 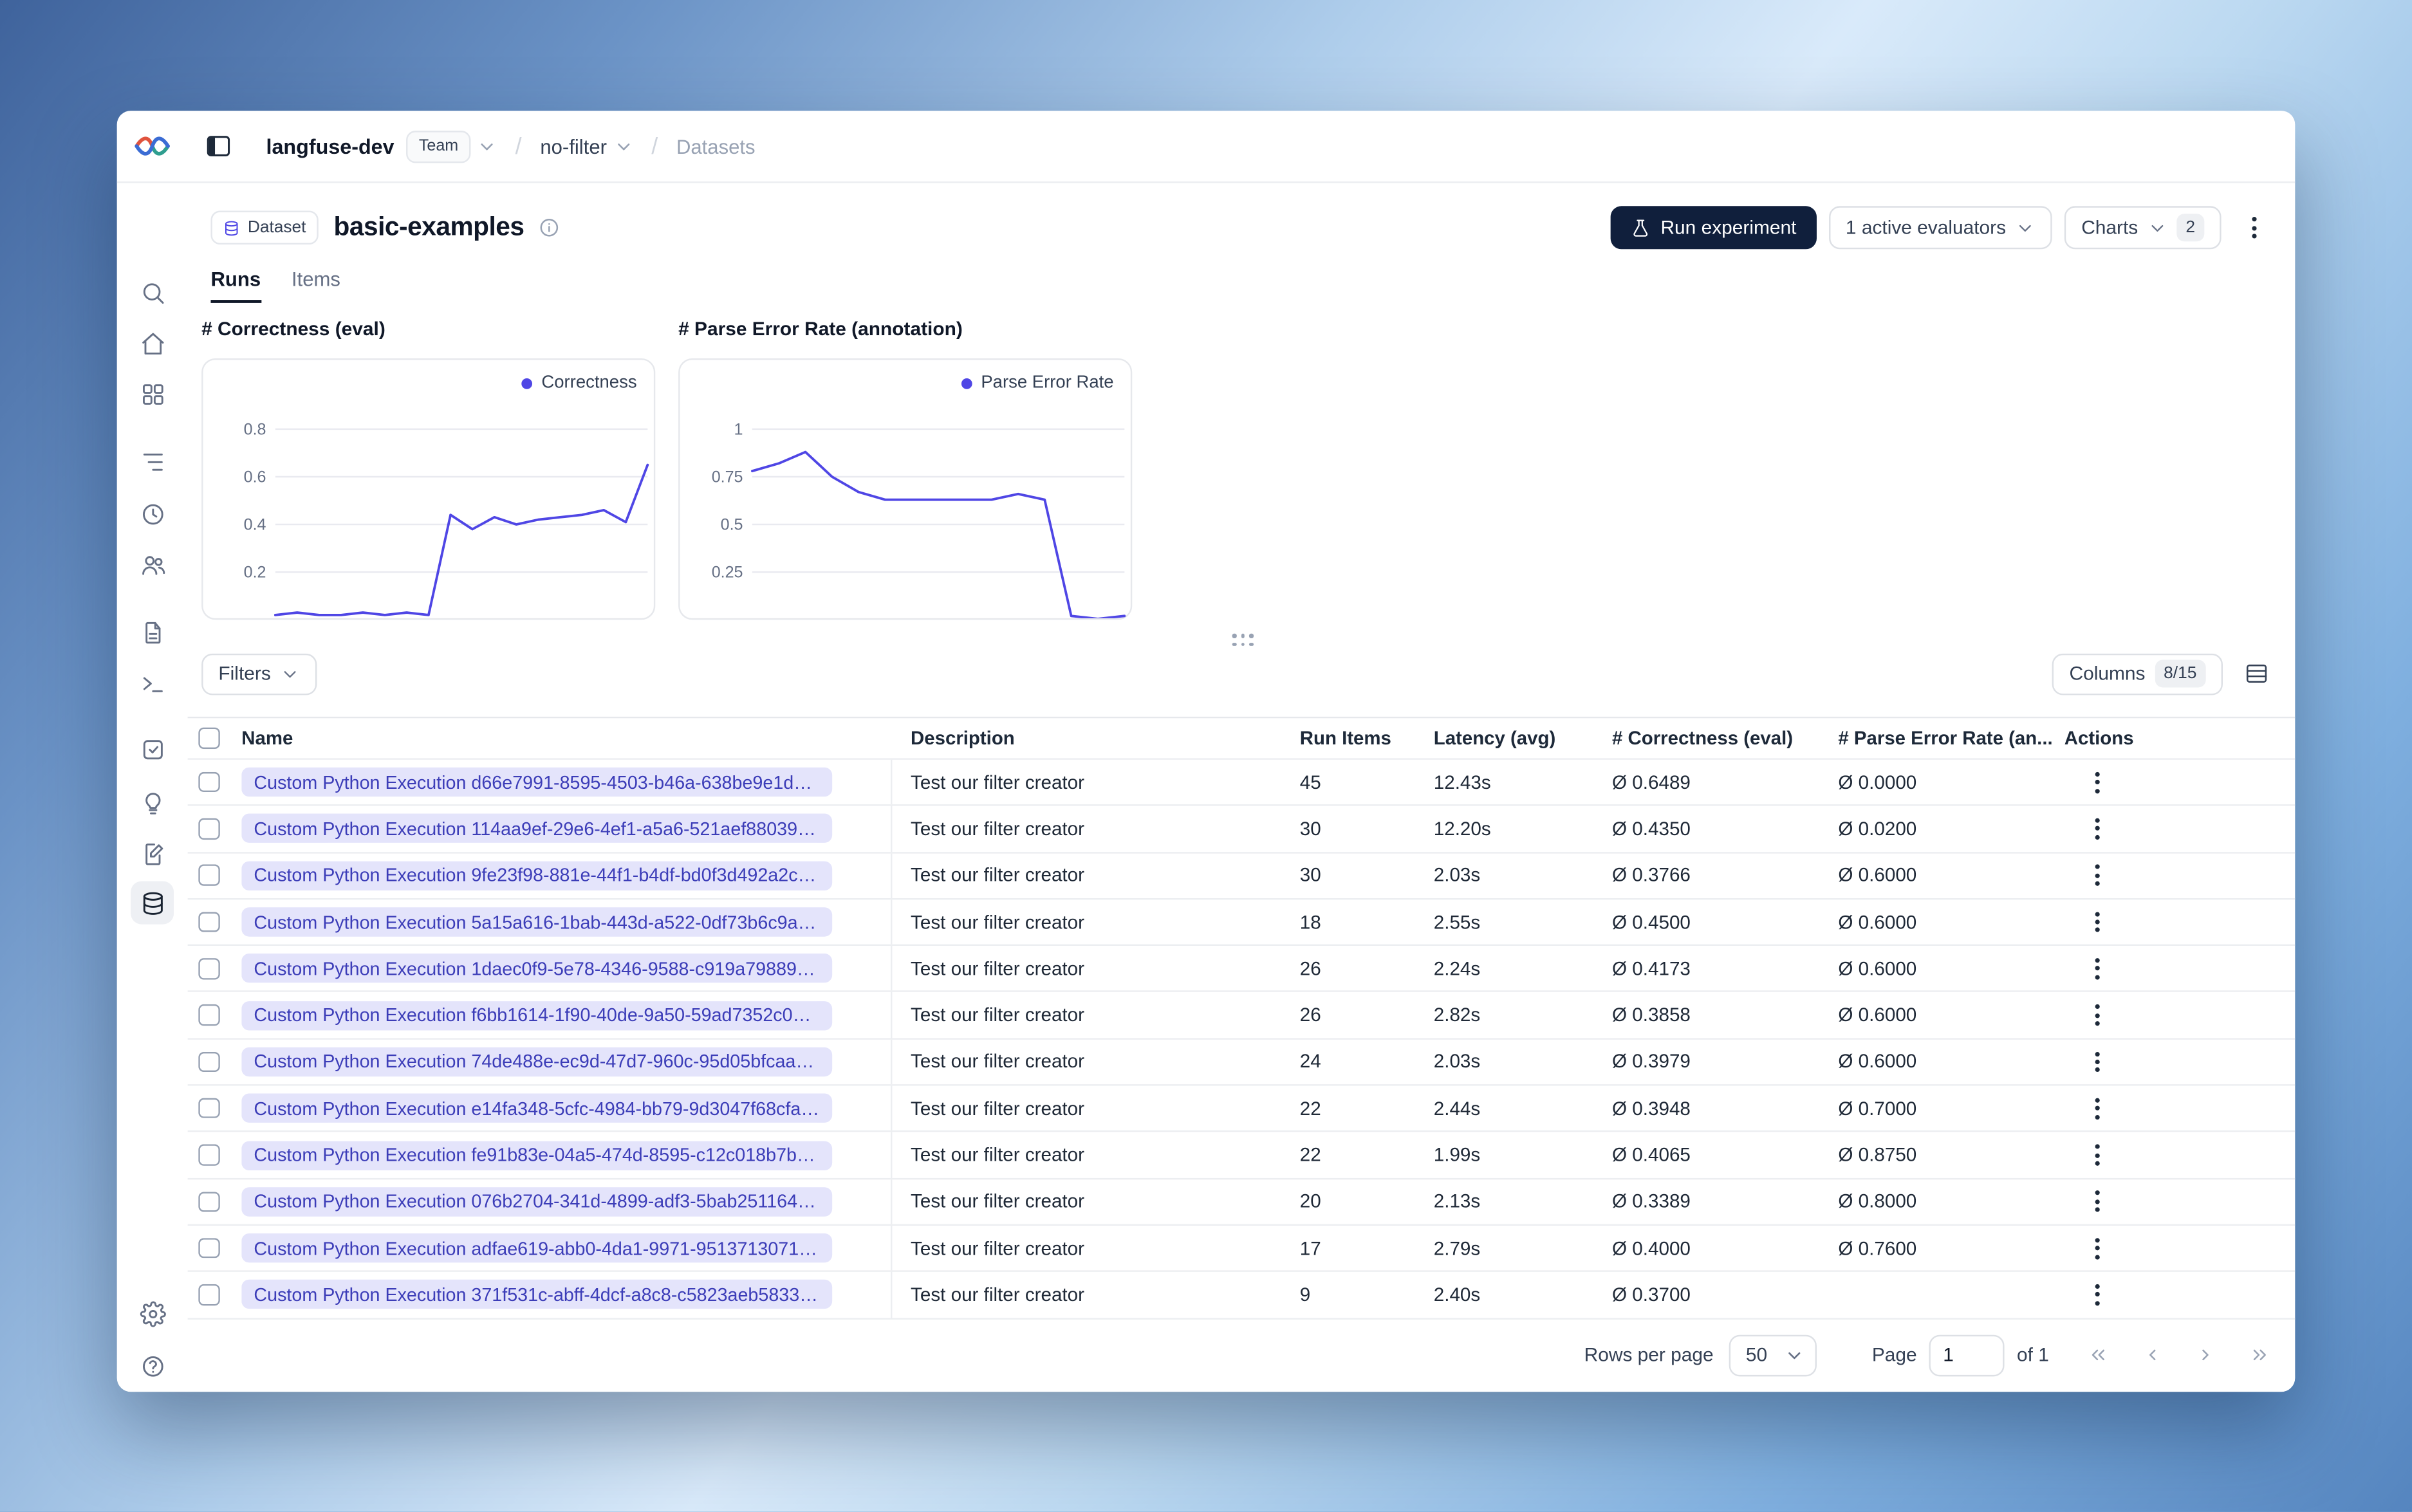 What do you see at coordinates (208, 738) in the screenshot?
I see `select-all-checkbox` at bounding box center [208, 738].